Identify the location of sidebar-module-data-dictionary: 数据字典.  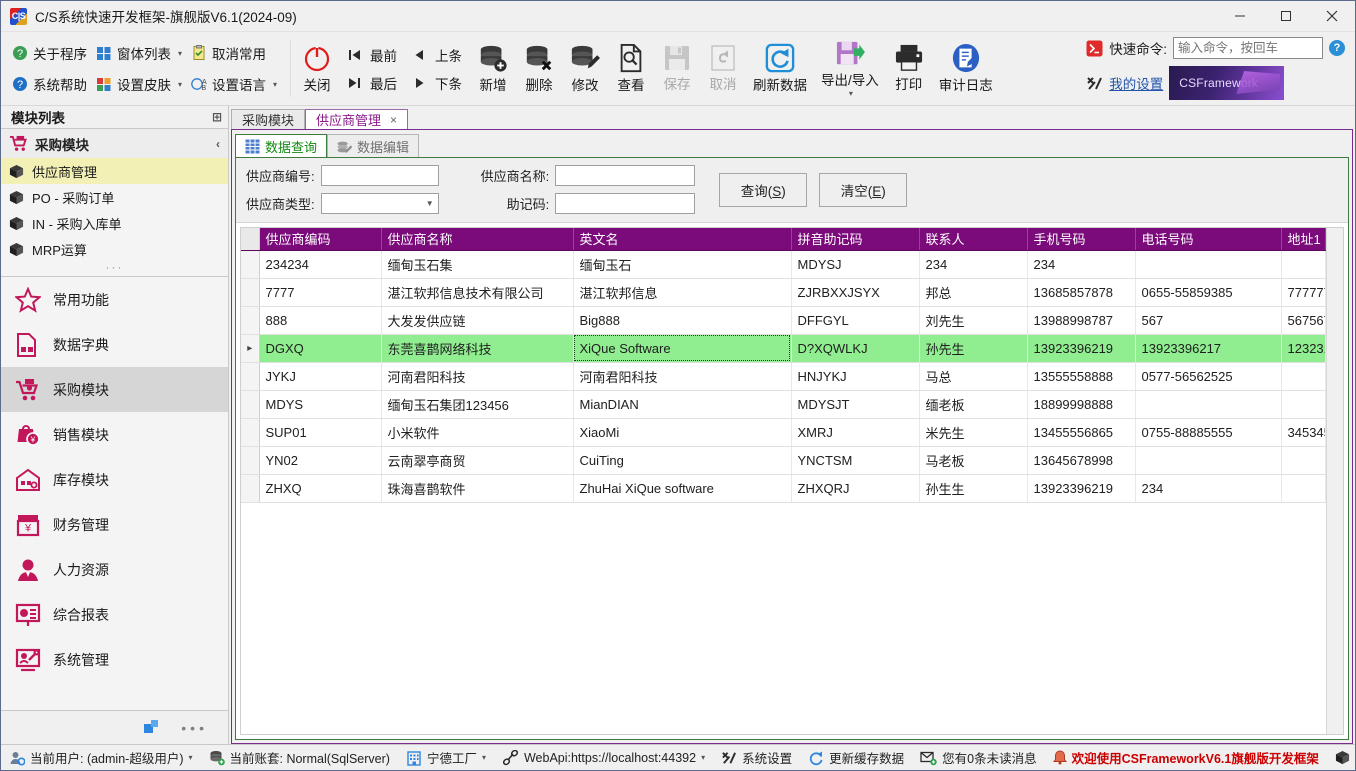
(114, 344).